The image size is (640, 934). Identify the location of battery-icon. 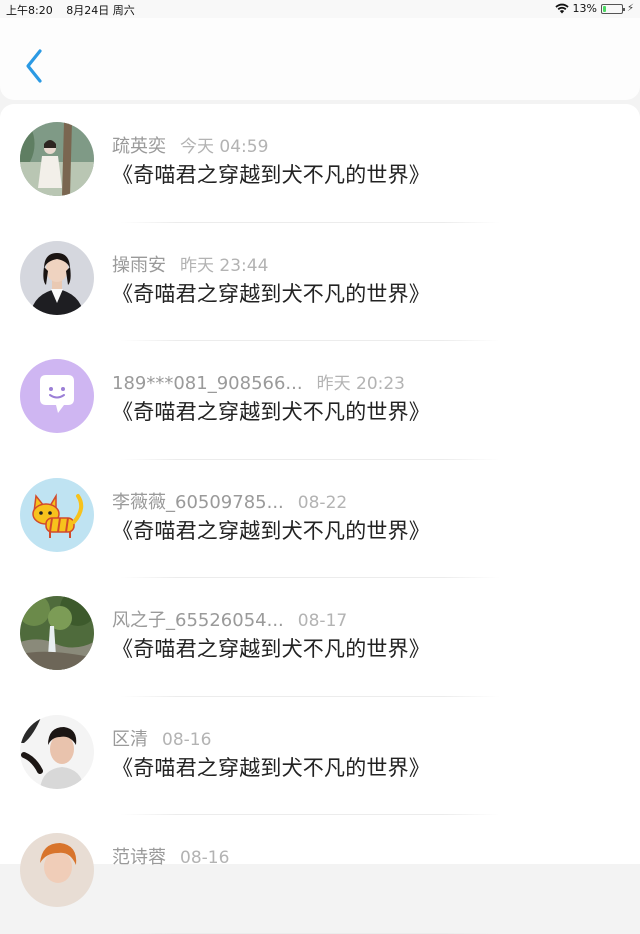
(612, 8).